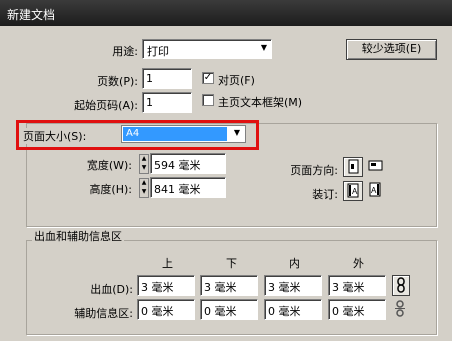 Image resolution: width=452 pixels, height=341 pixels. I want to click on width-input: 594 毫米, so click(188, 163).